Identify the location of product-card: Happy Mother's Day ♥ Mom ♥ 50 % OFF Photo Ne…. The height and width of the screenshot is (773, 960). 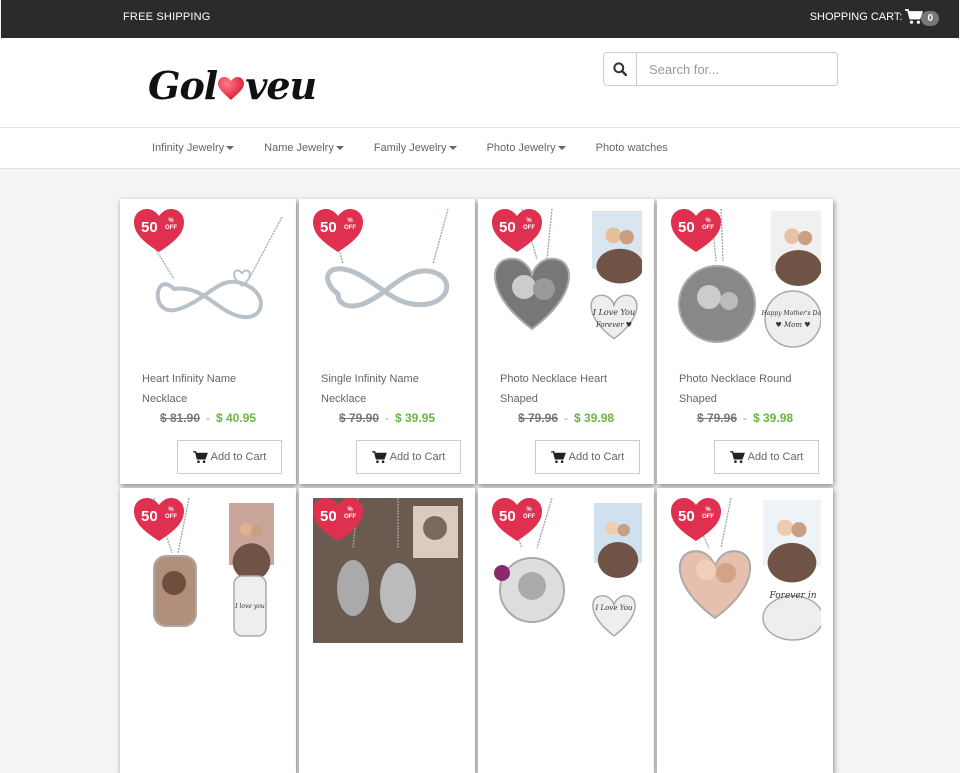
(745, 341).